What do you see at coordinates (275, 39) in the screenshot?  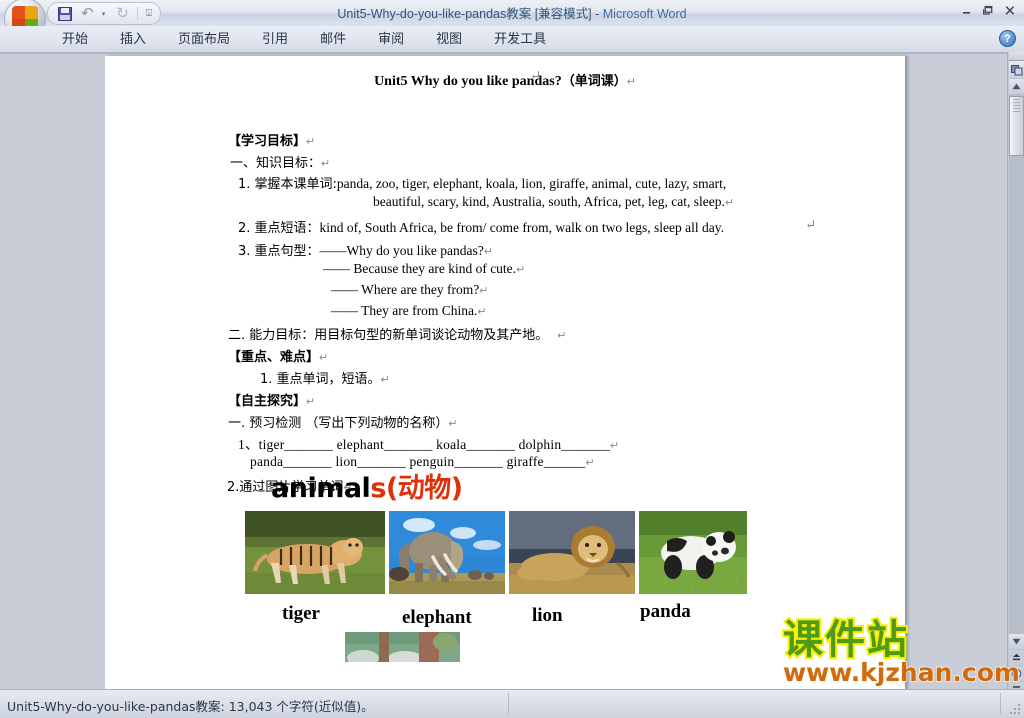 I see `tab-references: 引用` at bounding box center [275, 39].